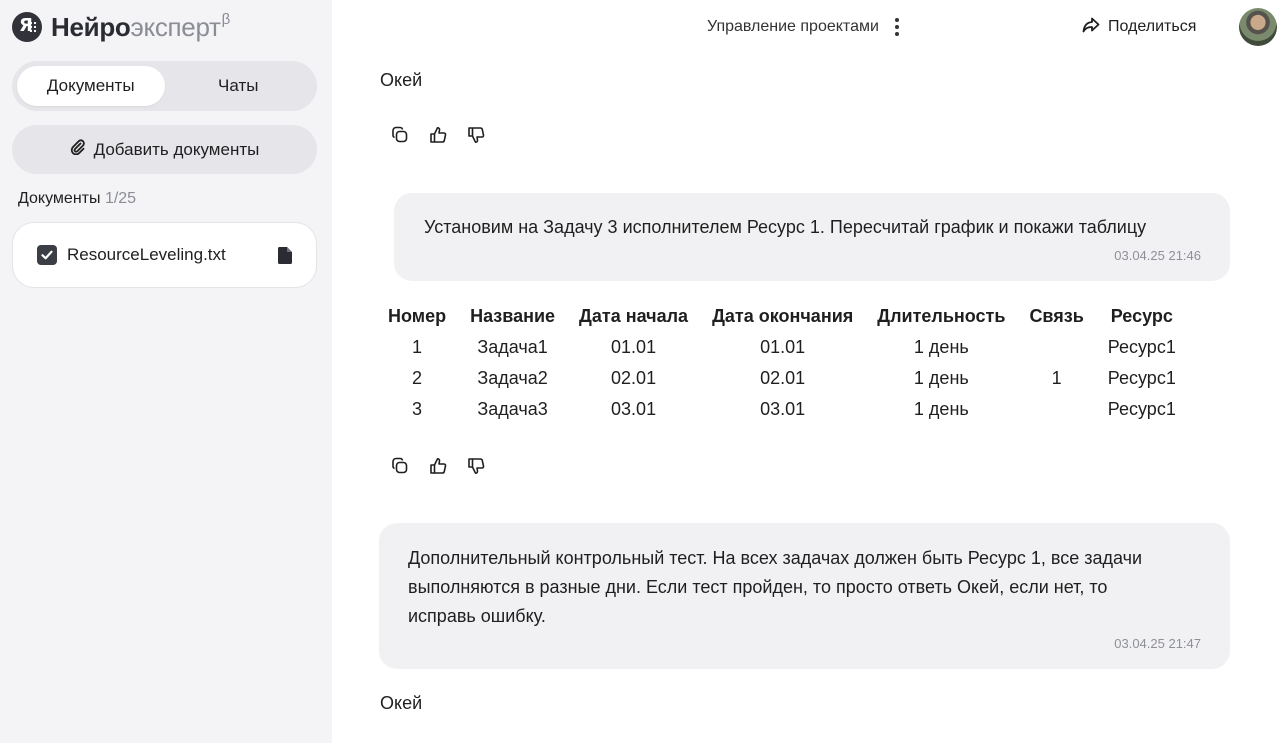 This screenshot has height=743, width=1280. I want to click on document-item: ResourceLeveling.txt, so click(164, 255).